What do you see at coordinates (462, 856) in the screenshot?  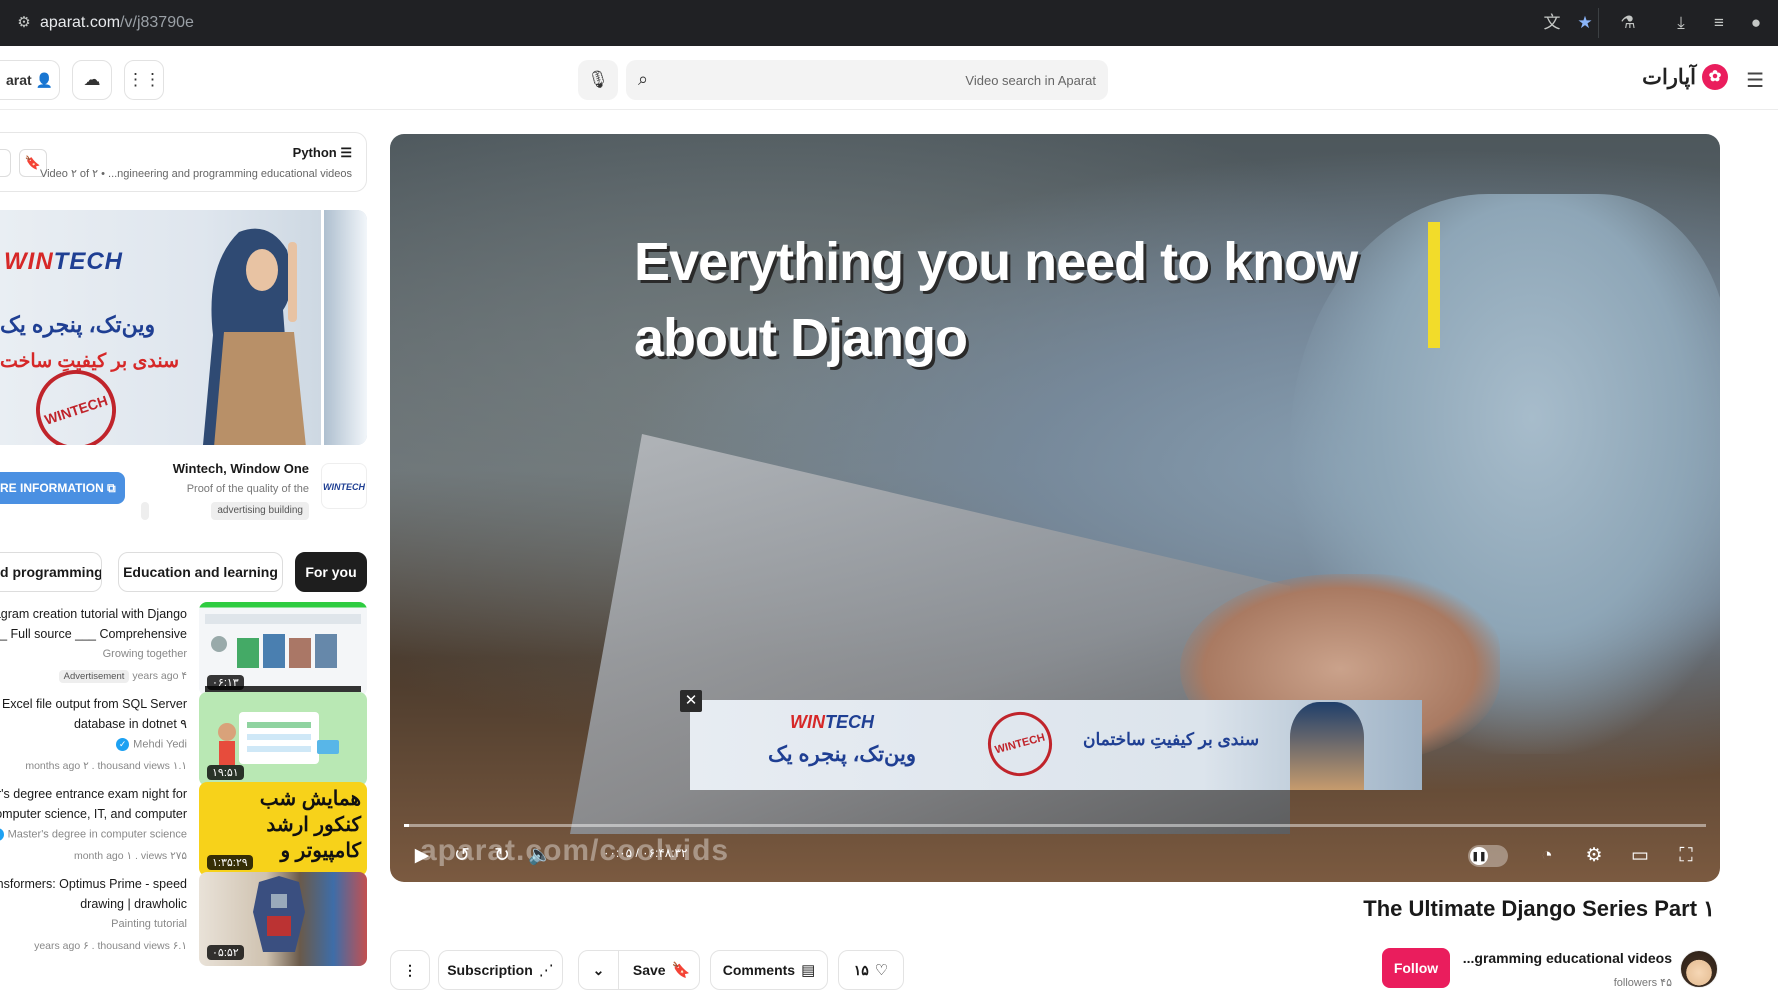 I see `rewind-10-icon: ↺` at bounding box center [462, 856].